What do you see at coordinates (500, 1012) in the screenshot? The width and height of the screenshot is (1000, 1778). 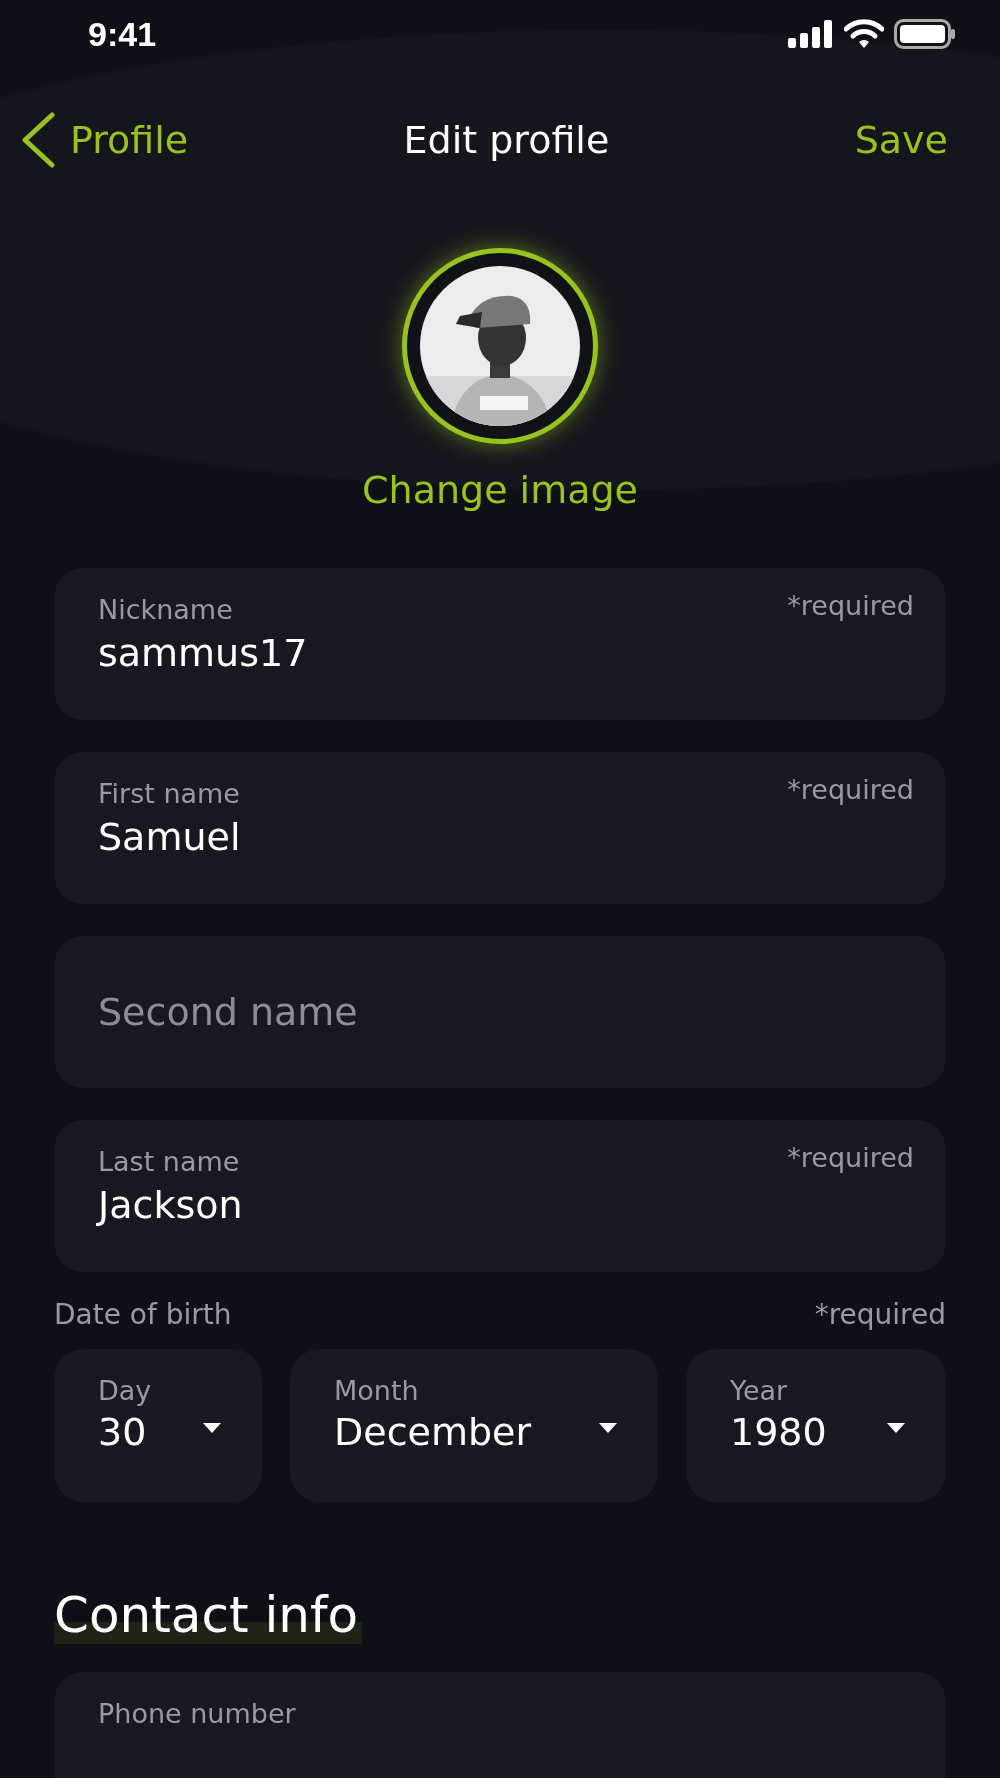 I see `input-field: Second name` at bounding box center [500, 1012].